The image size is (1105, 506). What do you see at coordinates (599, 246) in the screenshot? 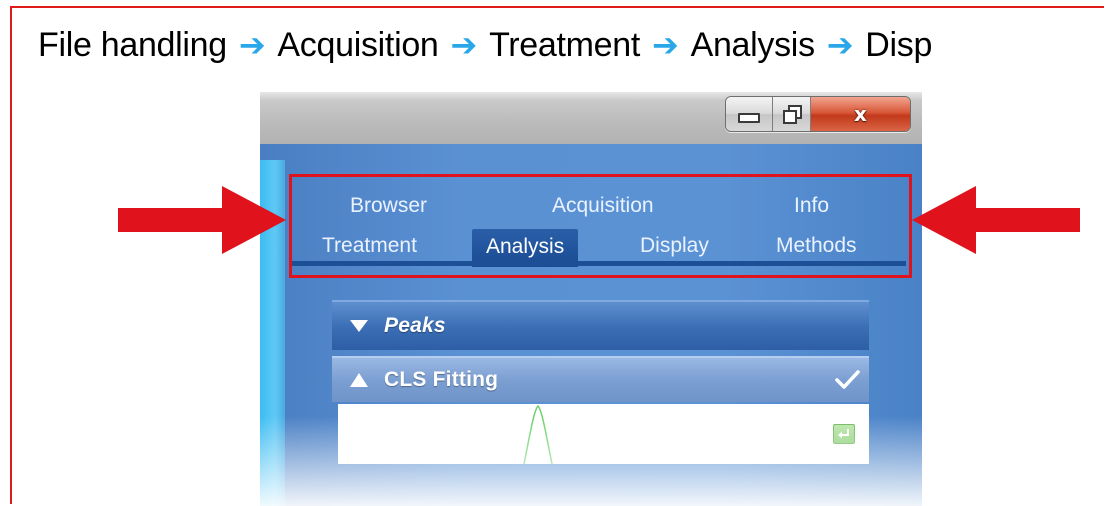
I see `tab-row-2: Treatment Analysis Display Methods` at bounding box center [599, 246].